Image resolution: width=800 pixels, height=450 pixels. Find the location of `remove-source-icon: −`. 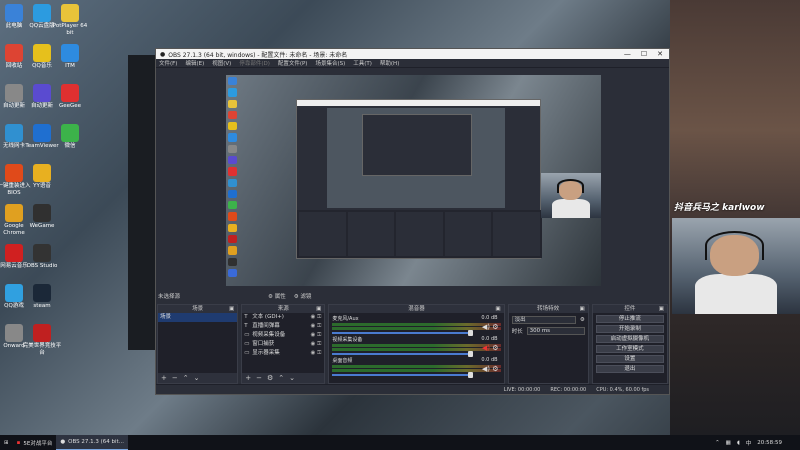

remove-source-icon: − is located at coordinates (259, 378).